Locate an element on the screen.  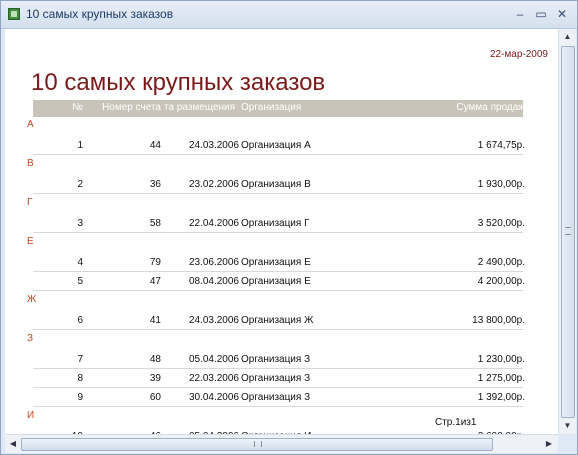
sales-amount: 1 930,00р. is located at coordinates (501, 184).